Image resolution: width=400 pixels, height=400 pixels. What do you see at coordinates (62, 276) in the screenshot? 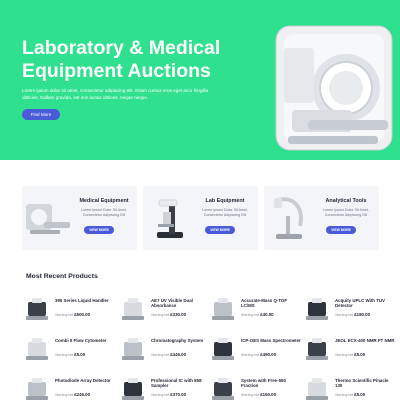
I see `section-title: Most Recent Products` at bounding box center [62, 276].